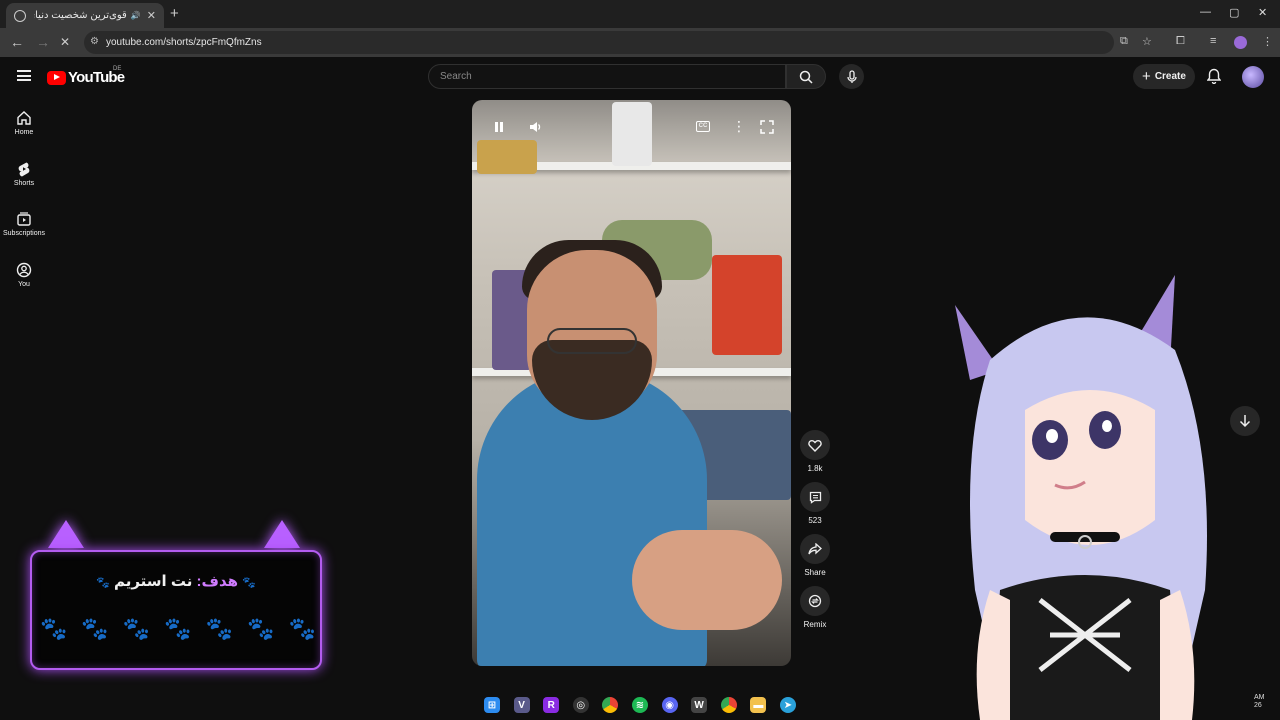  What do you see at coordinates (580, 705) in the screenshot?
I see `obs-icon: ◎` at bounding box center [580, 705].